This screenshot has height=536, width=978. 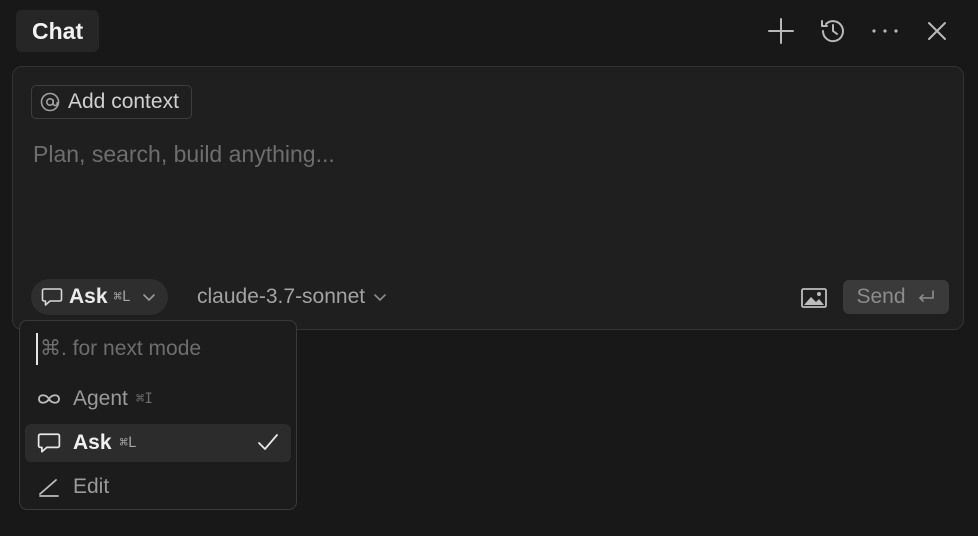 I want to click on close-button, so click(x=937, y=31).